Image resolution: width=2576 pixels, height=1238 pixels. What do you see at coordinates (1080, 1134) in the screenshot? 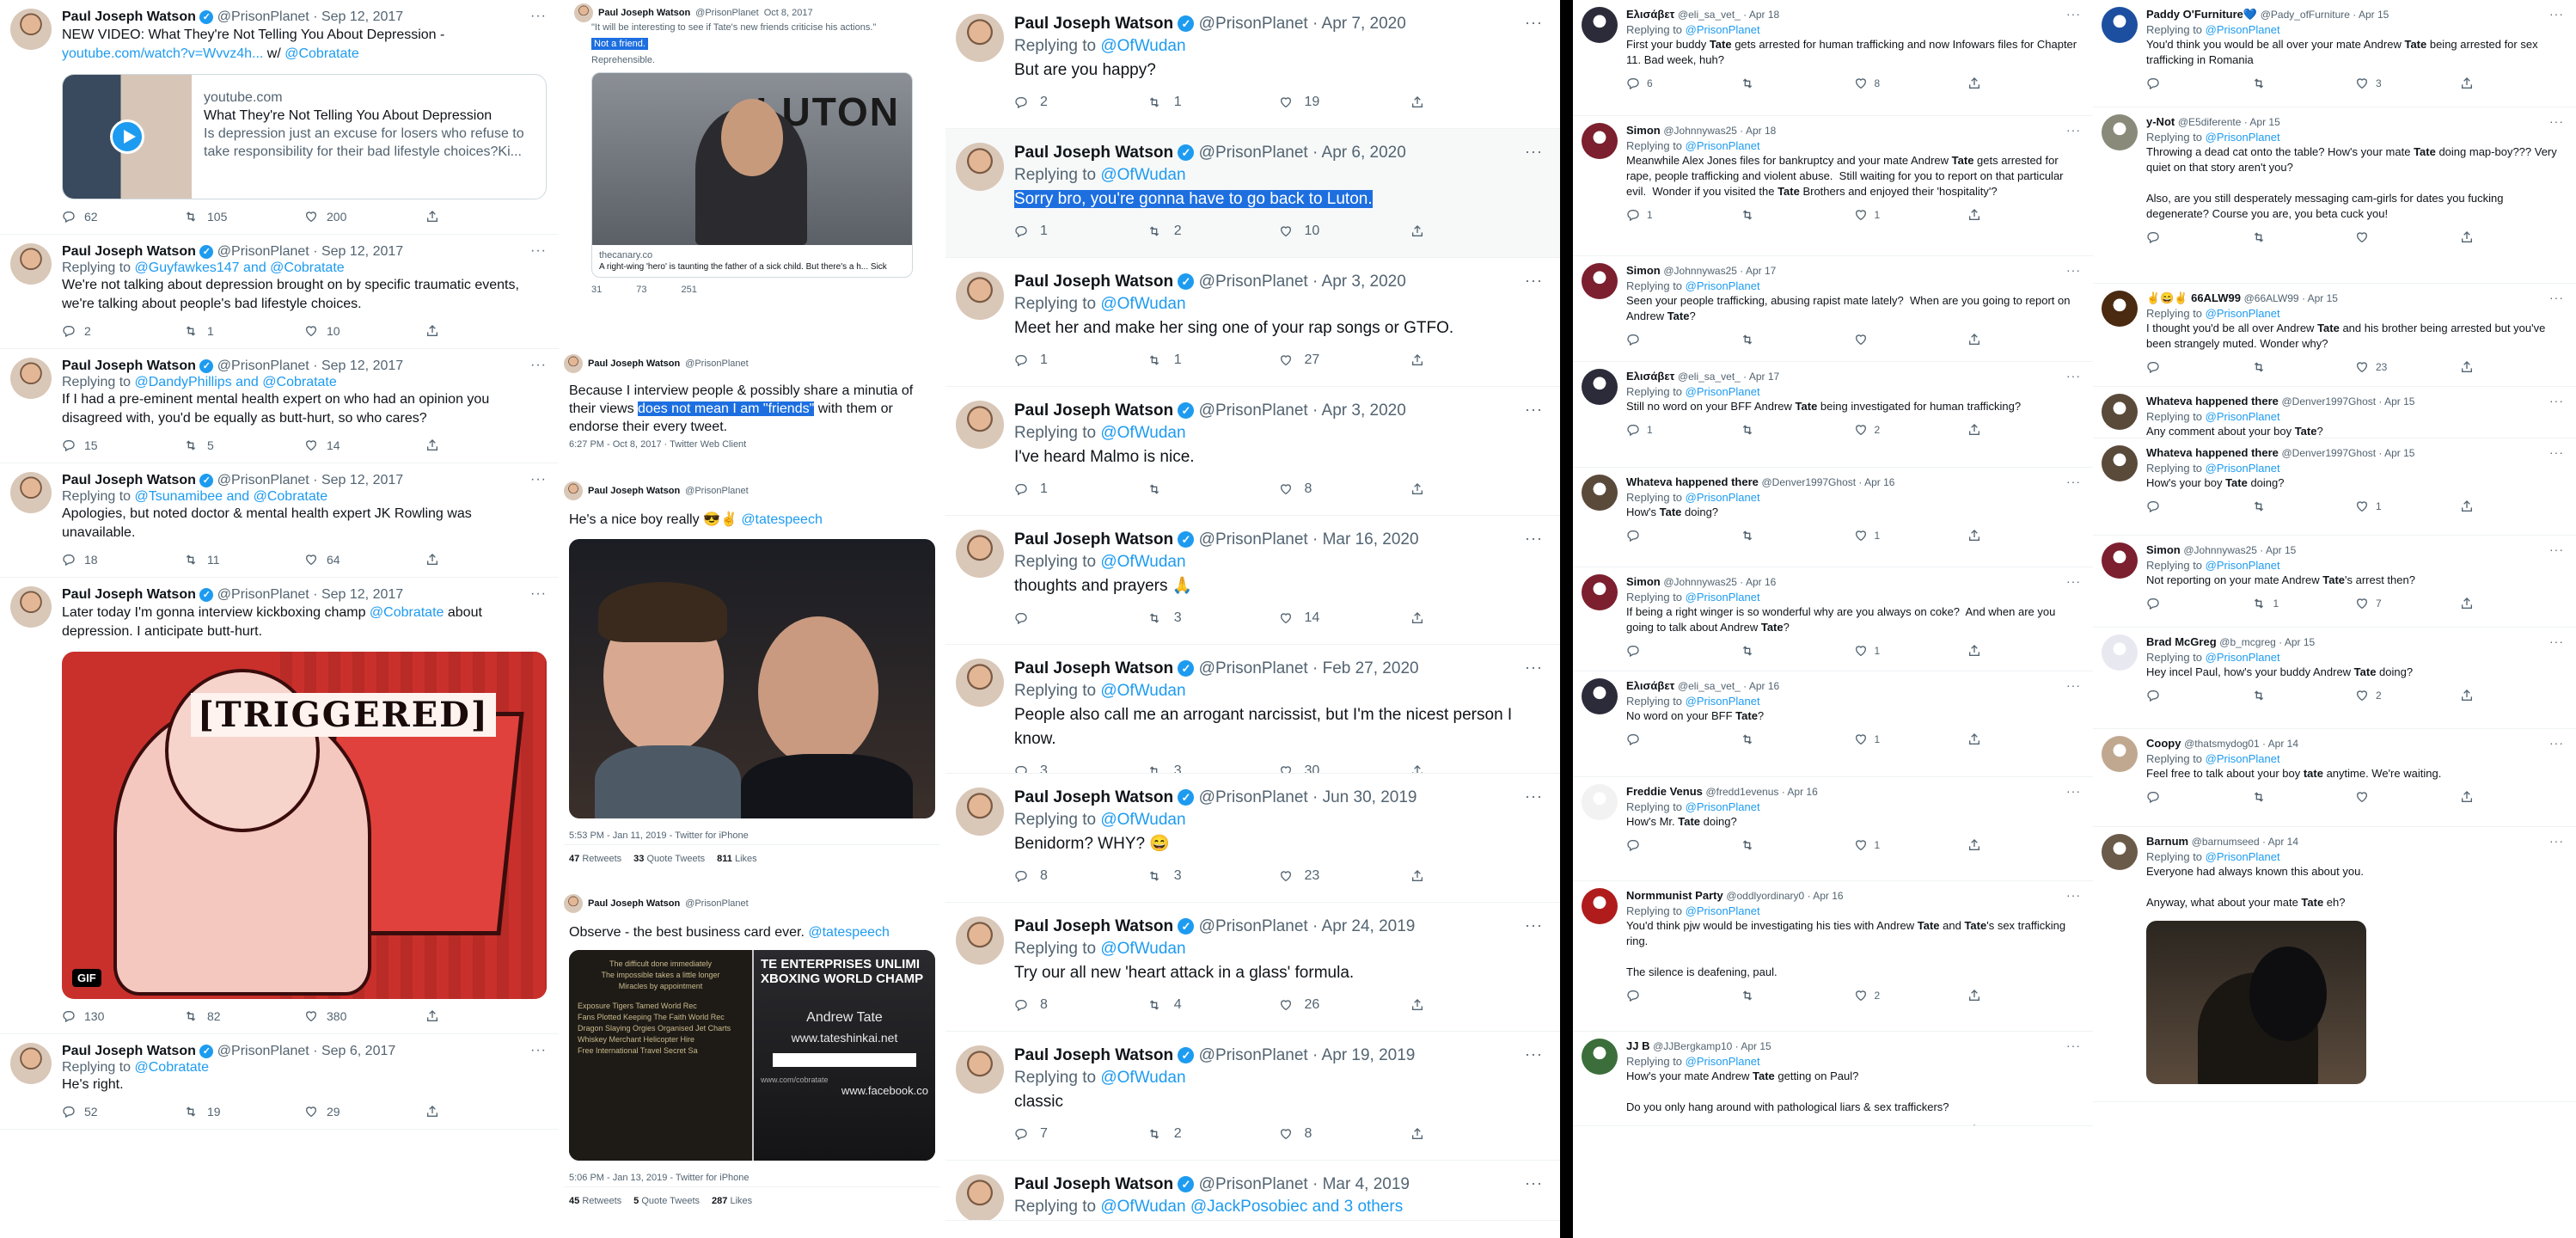
I see `reply-button: 7` at bounding box center [1080, 1134].